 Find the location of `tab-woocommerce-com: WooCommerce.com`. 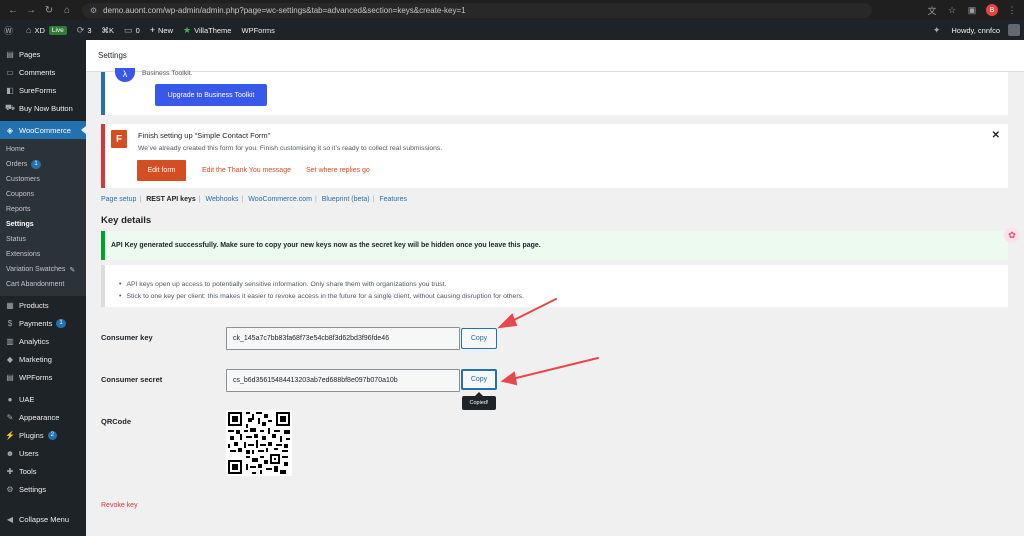

tab-woocommerce-com: WooCommerce.com is located at coordinates (280, 199).